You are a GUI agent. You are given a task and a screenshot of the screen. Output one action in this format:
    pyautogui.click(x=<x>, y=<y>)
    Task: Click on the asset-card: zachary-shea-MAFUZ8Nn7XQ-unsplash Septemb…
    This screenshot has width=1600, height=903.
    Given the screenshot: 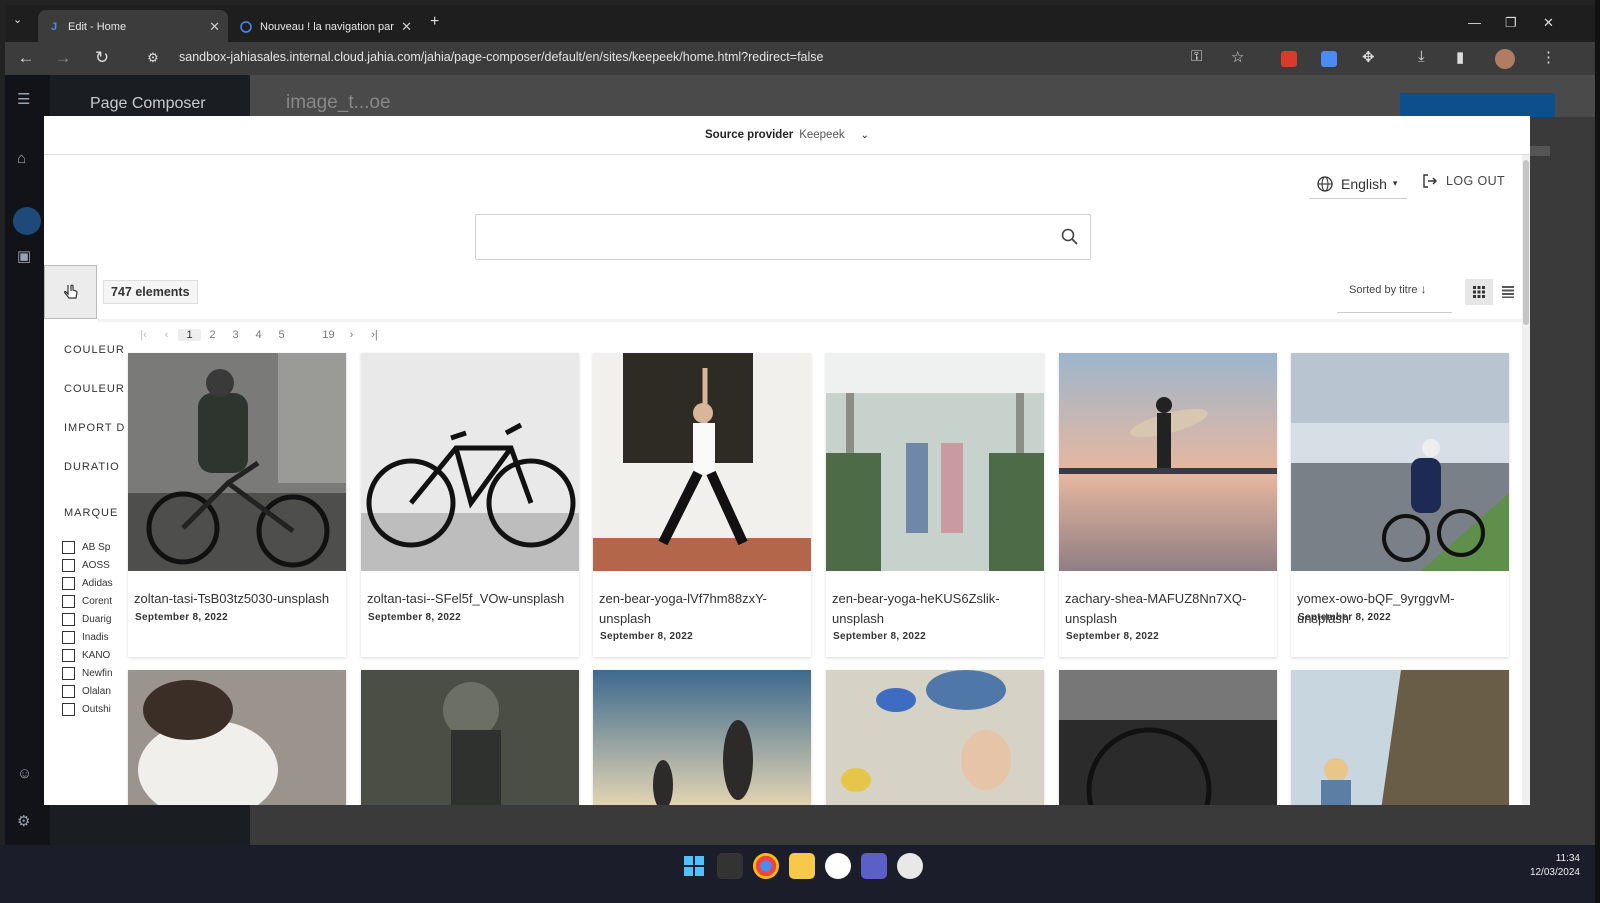 What is the action you would take?
    pyautogui.click(x=1168, y=505)
    